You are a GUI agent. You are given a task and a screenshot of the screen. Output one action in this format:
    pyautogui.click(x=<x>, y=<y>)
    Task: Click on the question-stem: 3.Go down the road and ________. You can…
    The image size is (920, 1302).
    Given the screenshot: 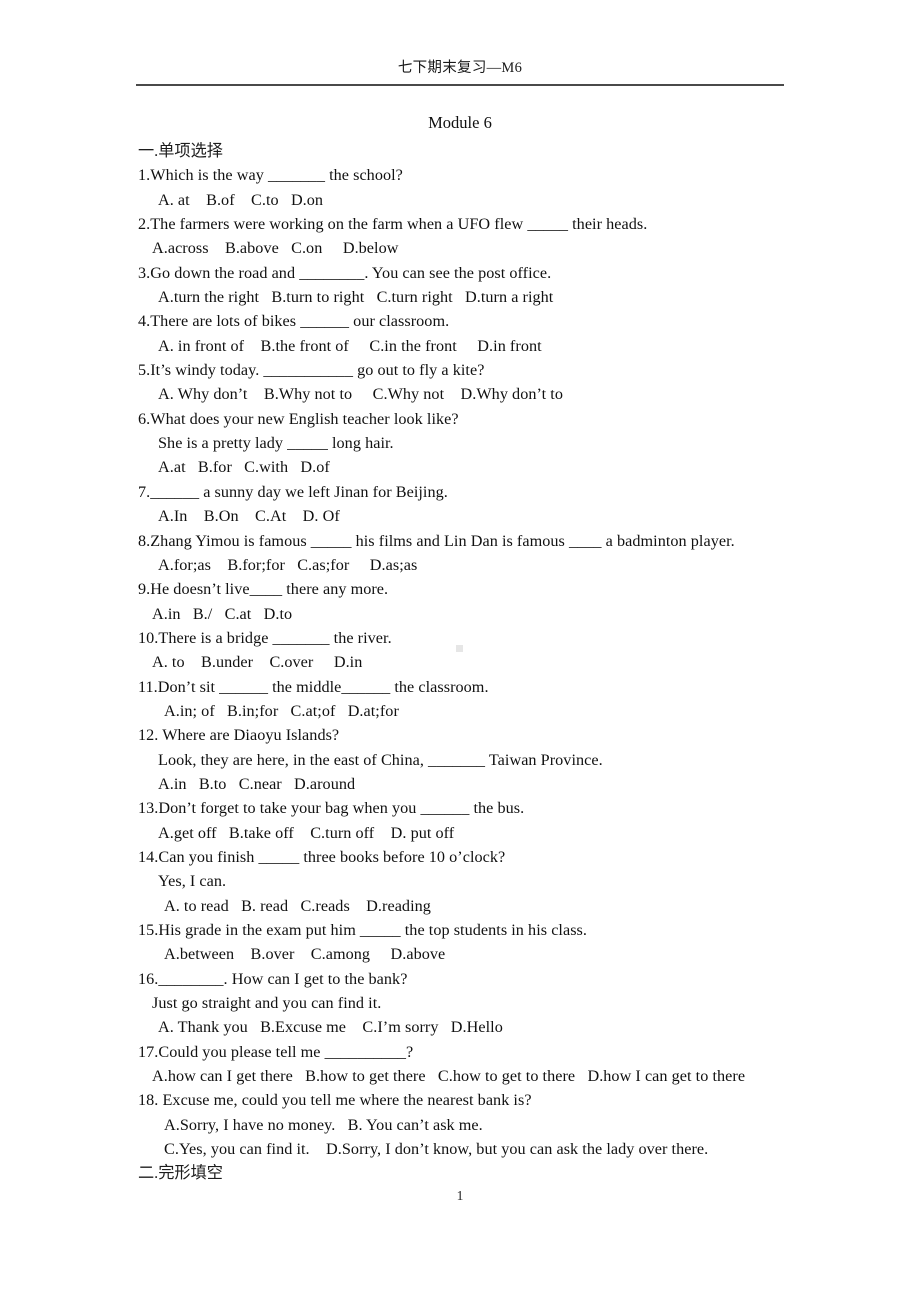 What is the action you would take?
    pyautogui.click(x=345, y=272)
    